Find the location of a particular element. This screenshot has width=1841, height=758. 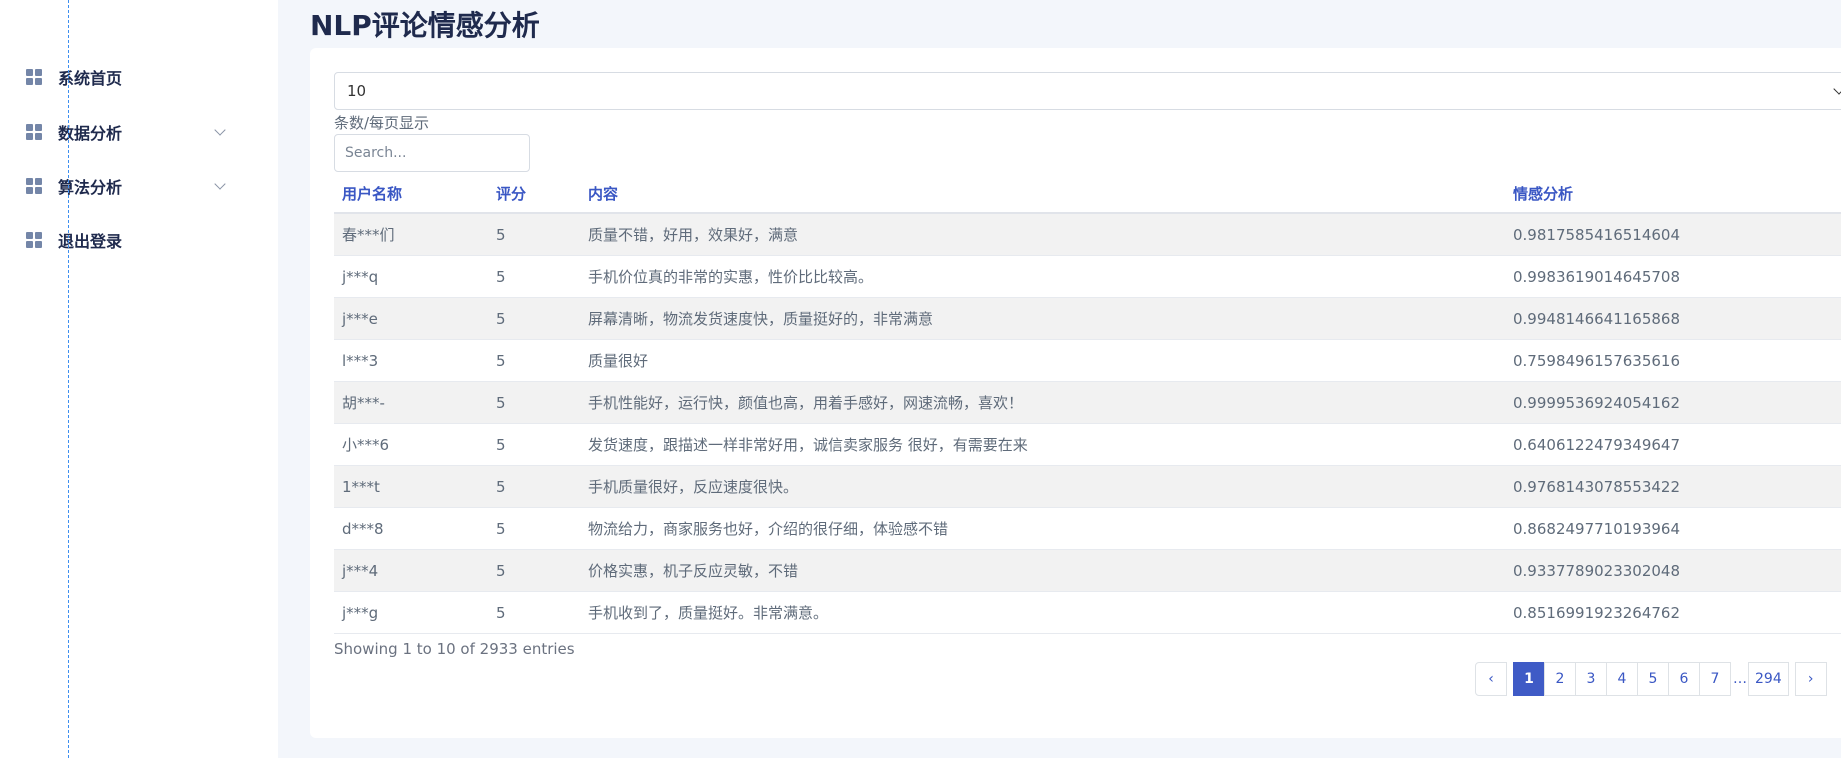

pagination-page-button: 3 is located at coordinates (1591, 679).